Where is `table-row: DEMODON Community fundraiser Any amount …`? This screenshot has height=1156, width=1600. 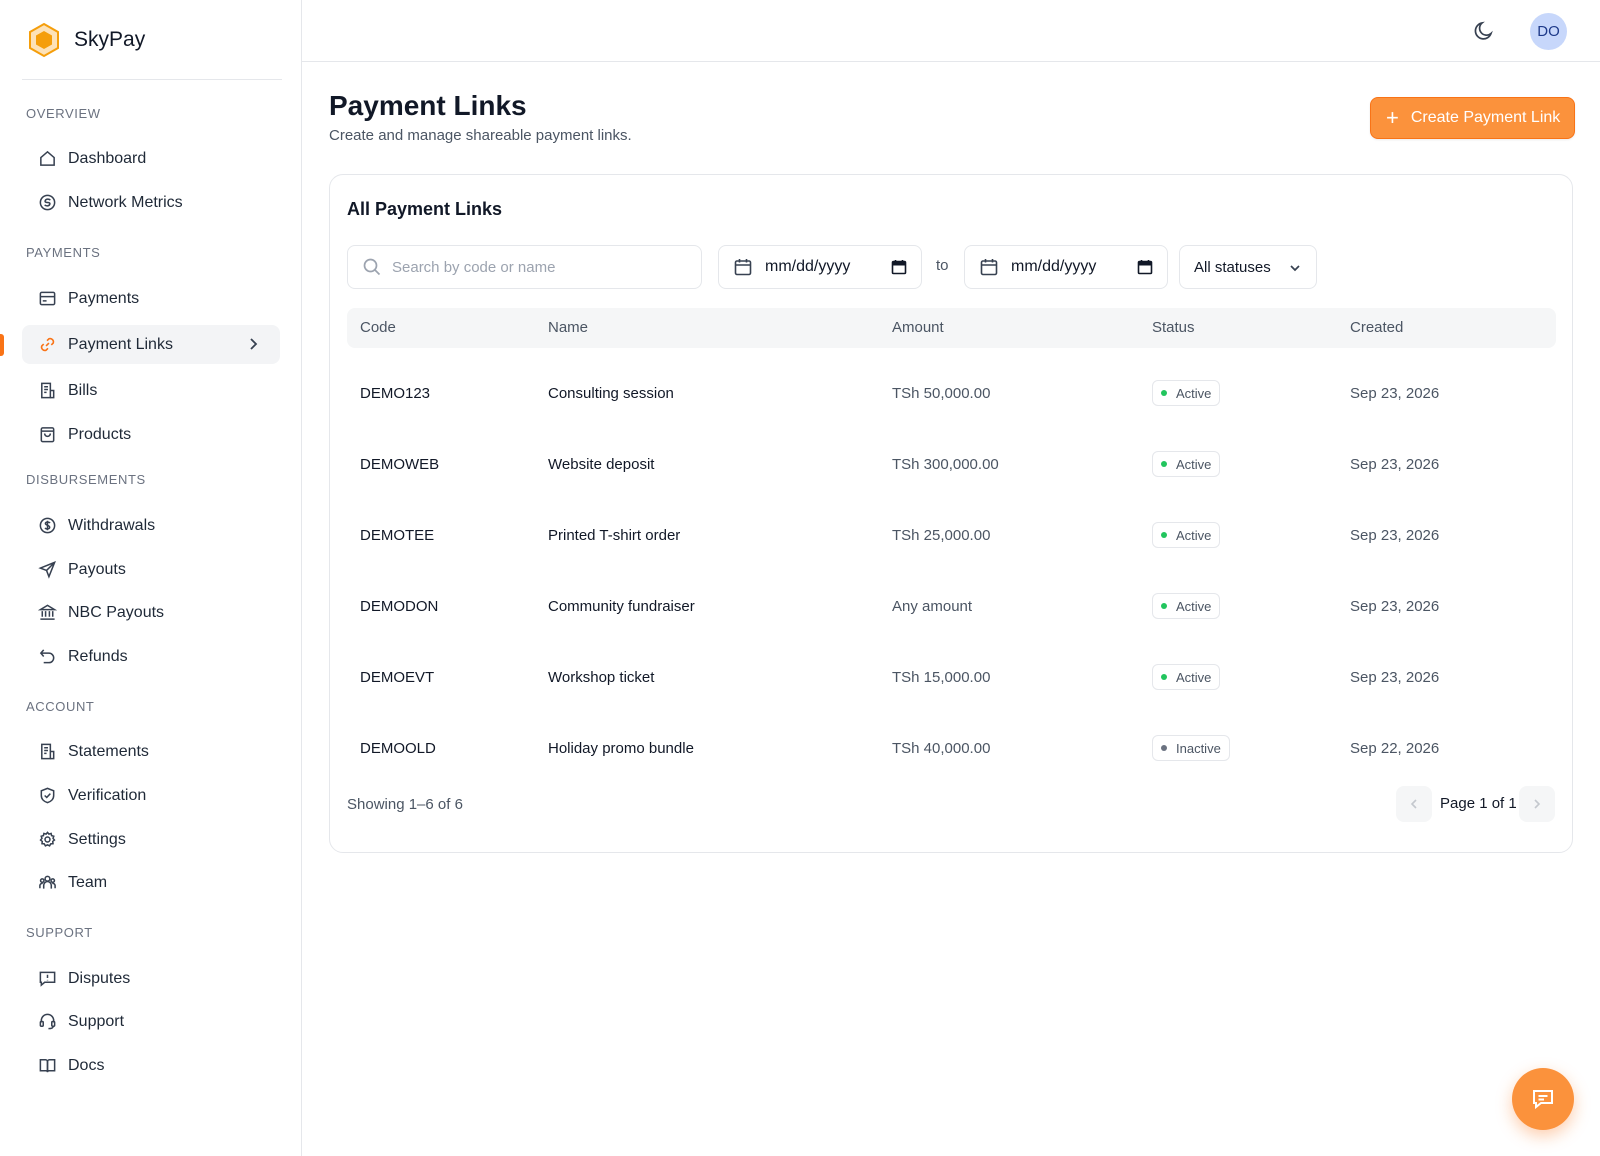
table-row: DEMODON Community fundraiser Any amount … is located at coordinates (951, 606).